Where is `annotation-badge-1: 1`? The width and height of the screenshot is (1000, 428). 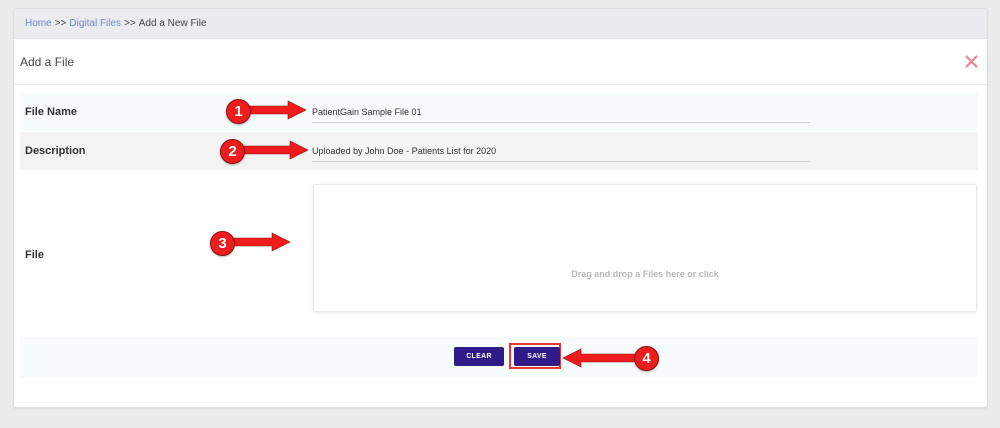
annotation-badge-1: 1 is located at coordinates (238, 111).